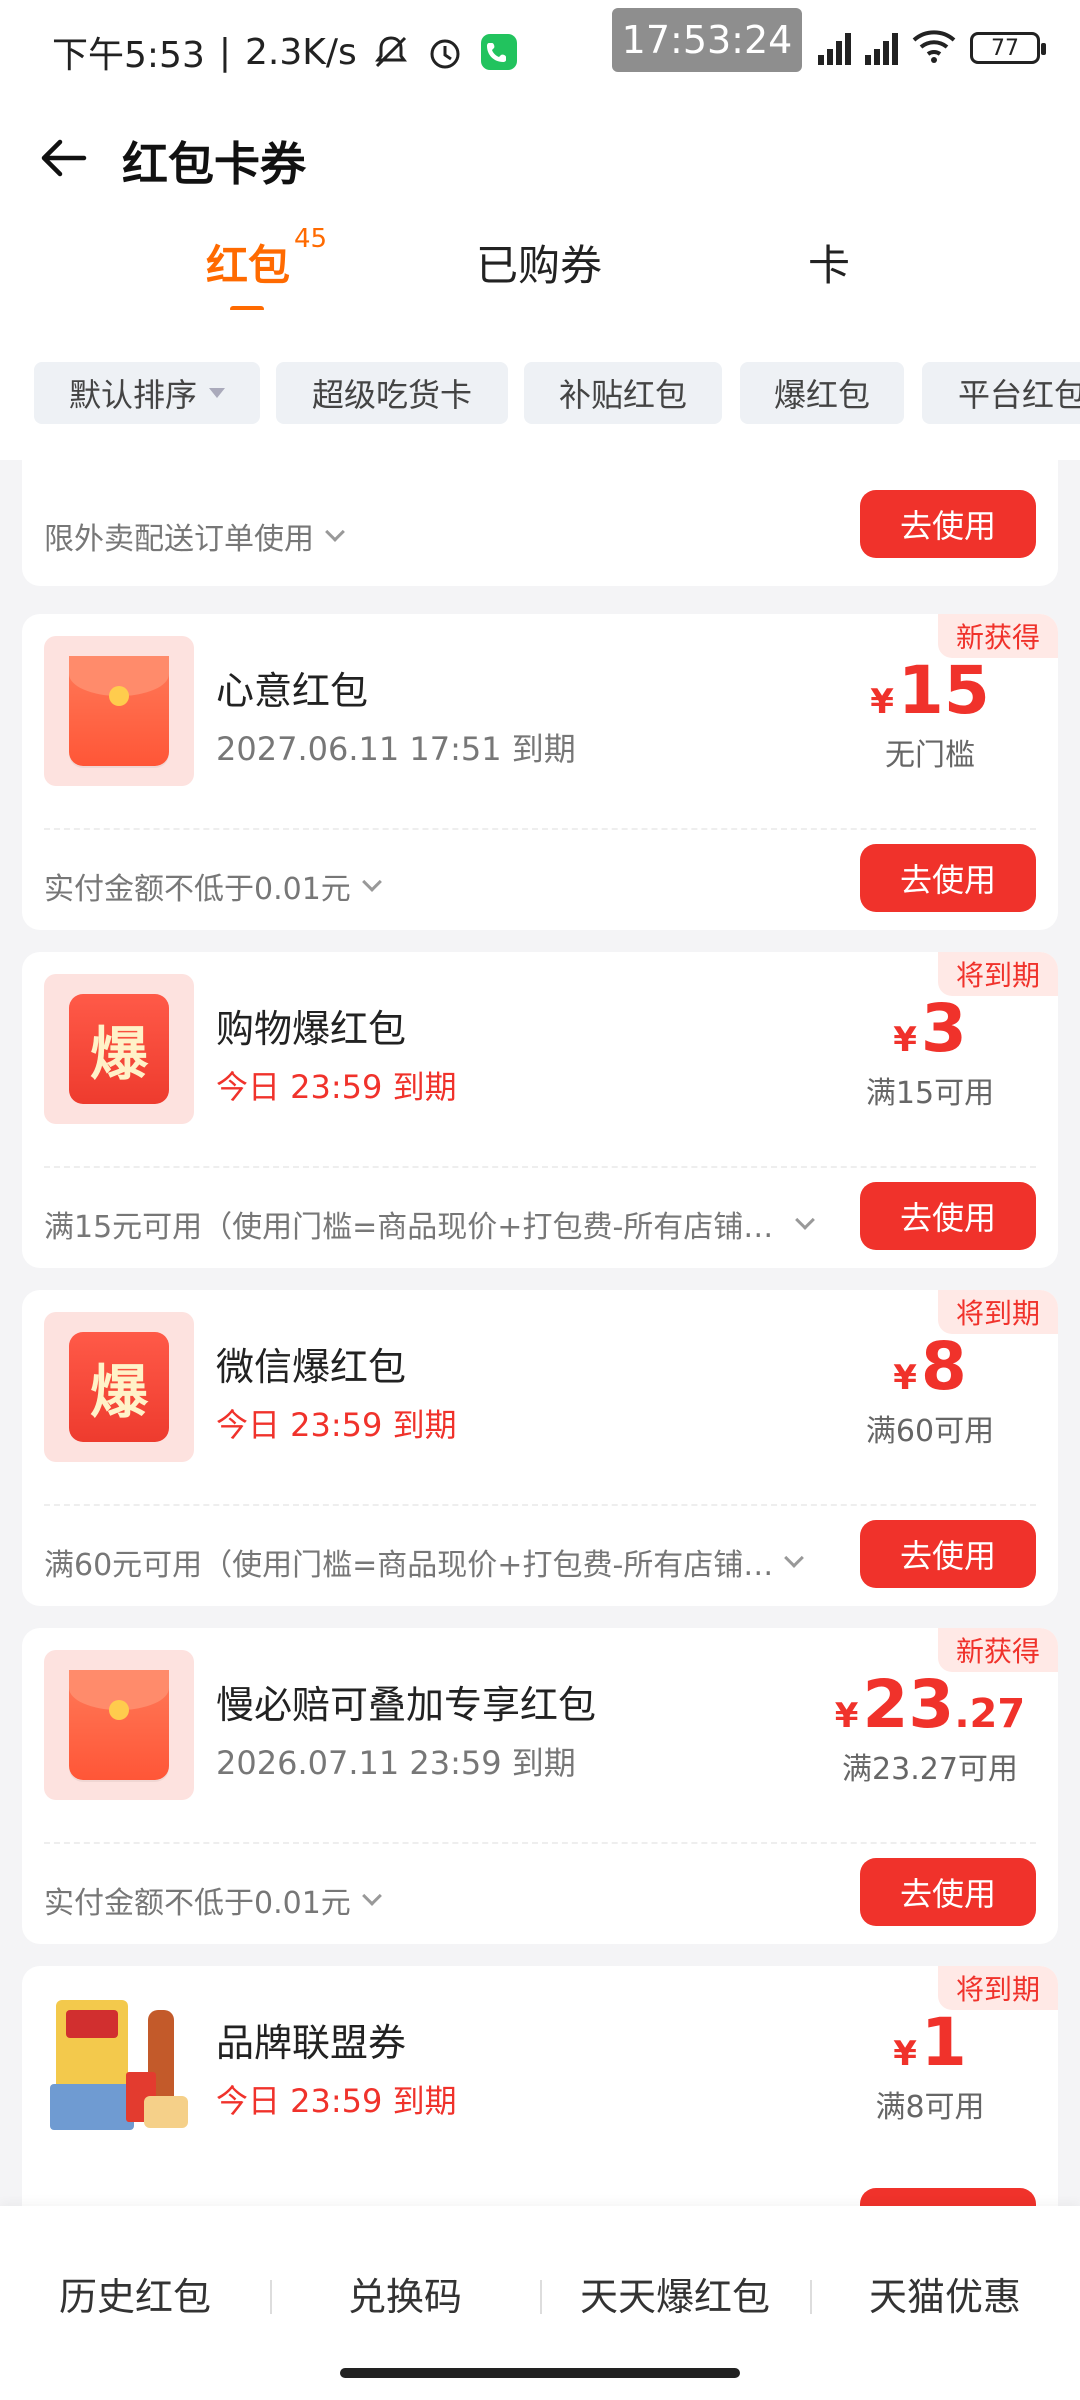  I want to click on network-speed: 2.3K/s, so click(300, 52).